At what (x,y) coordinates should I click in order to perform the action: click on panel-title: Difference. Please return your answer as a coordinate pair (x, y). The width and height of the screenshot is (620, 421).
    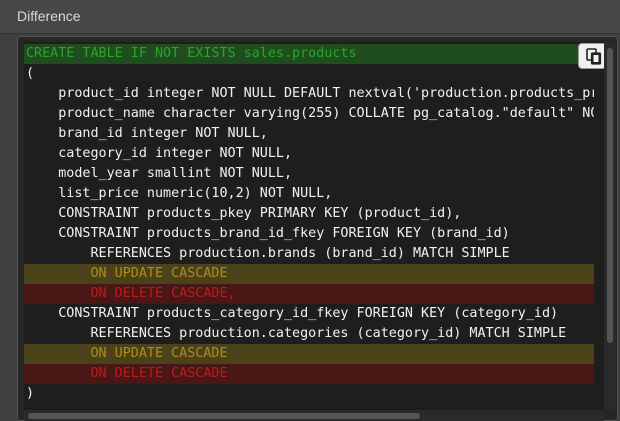
    Looking at the image, I should click on (49, 16).